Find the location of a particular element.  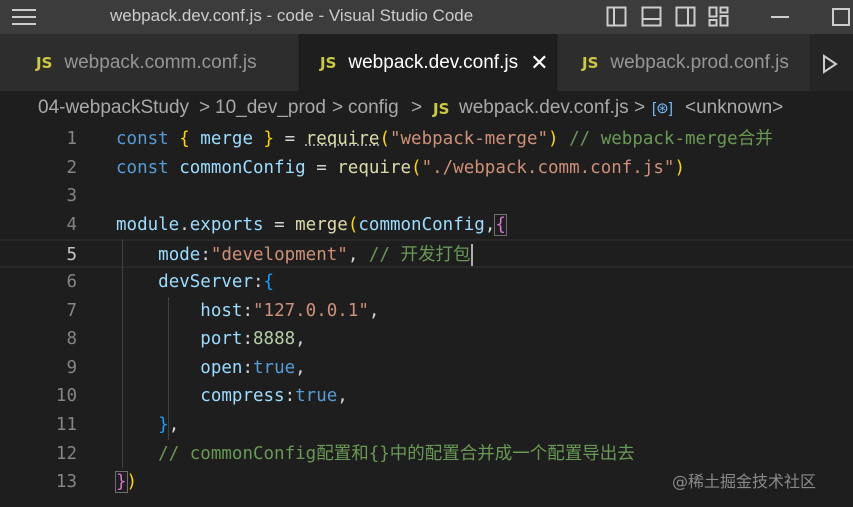

breadcrumb-item: 10_dev_prod is located at coordinates (270, 108).